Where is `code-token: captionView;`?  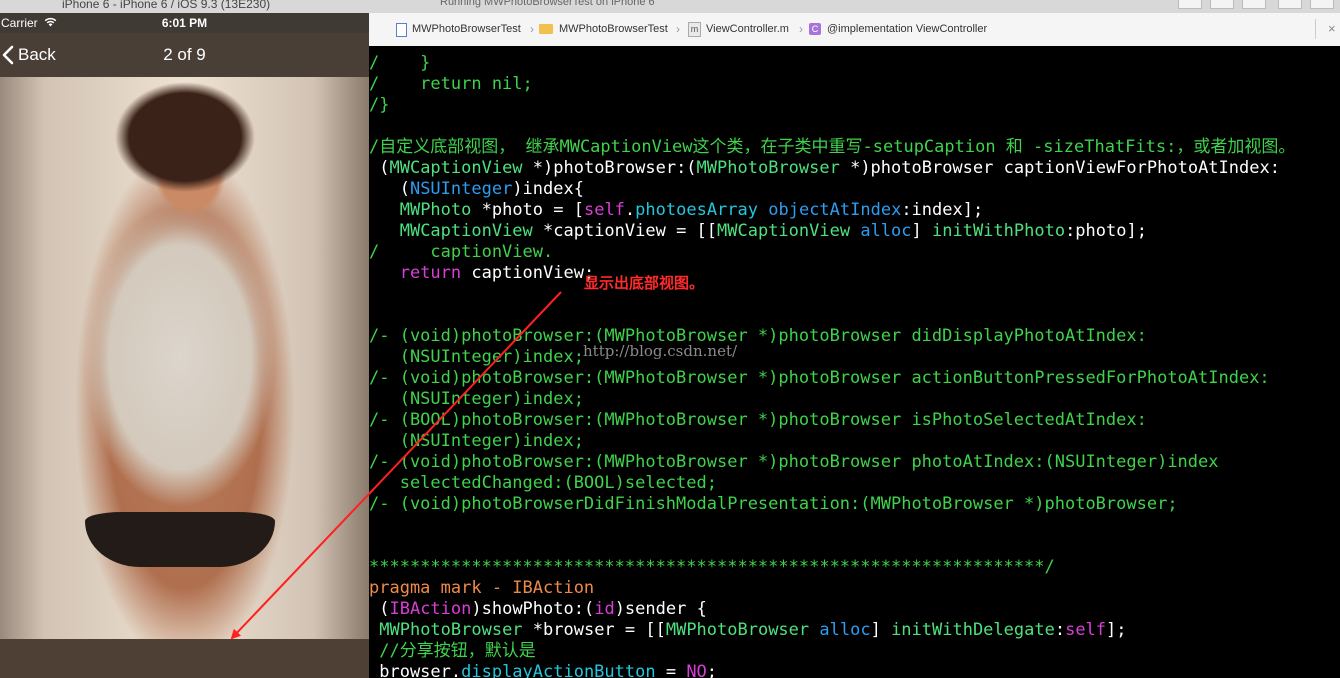 code-token: captionView; is located at coordinates (528, 273).